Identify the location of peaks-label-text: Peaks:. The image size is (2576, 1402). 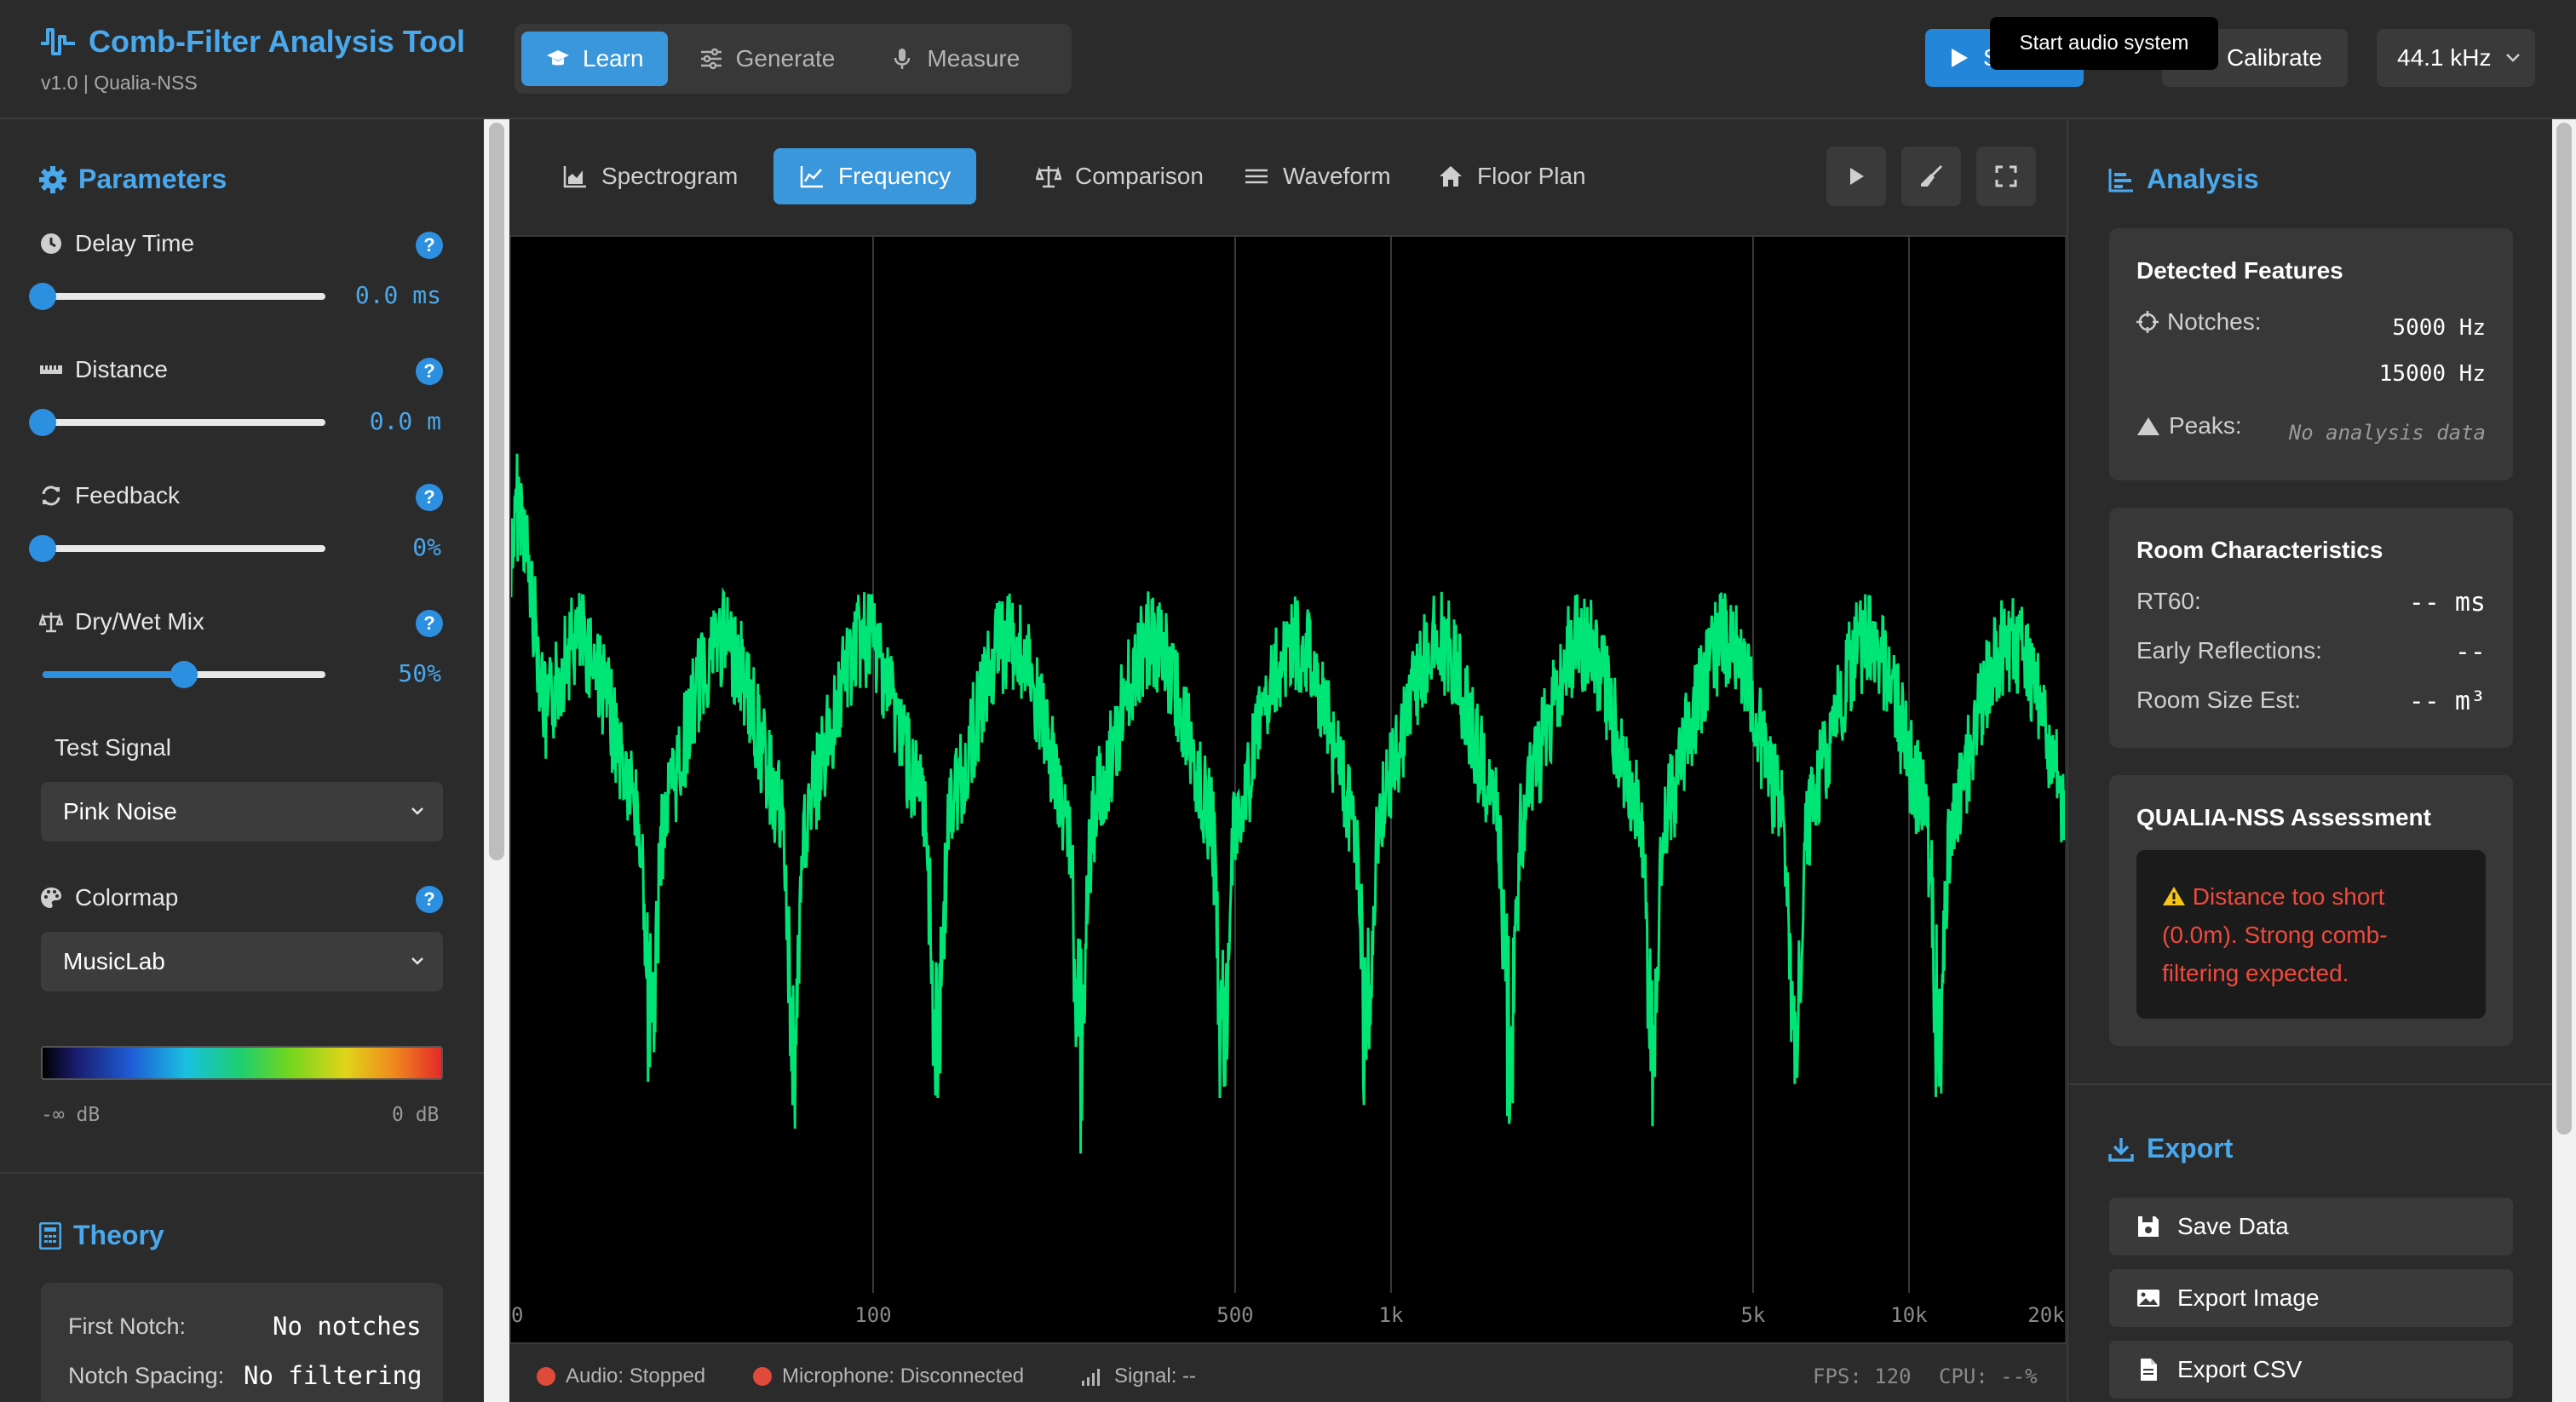
(2205, 425).